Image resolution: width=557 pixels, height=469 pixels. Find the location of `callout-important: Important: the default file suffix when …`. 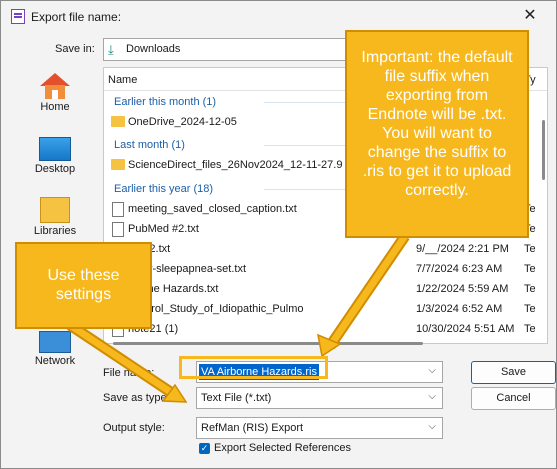

callout-important: Important: the default file suffix when … is located at coordinates (437, 134).